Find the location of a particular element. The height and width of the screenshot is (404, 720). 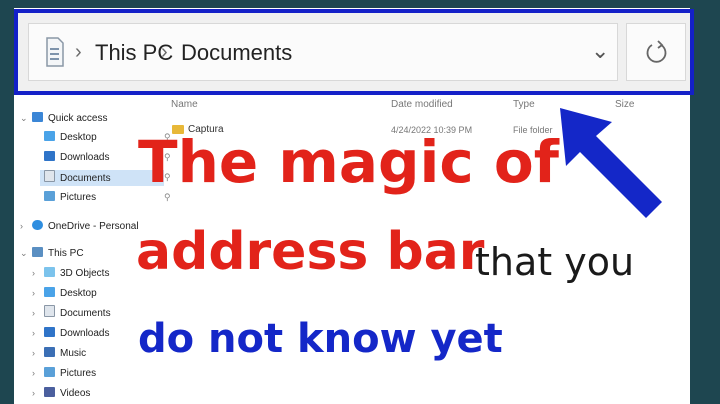

nav-item-pc-desktop: › Desktop is located at coordinates (64, 293).